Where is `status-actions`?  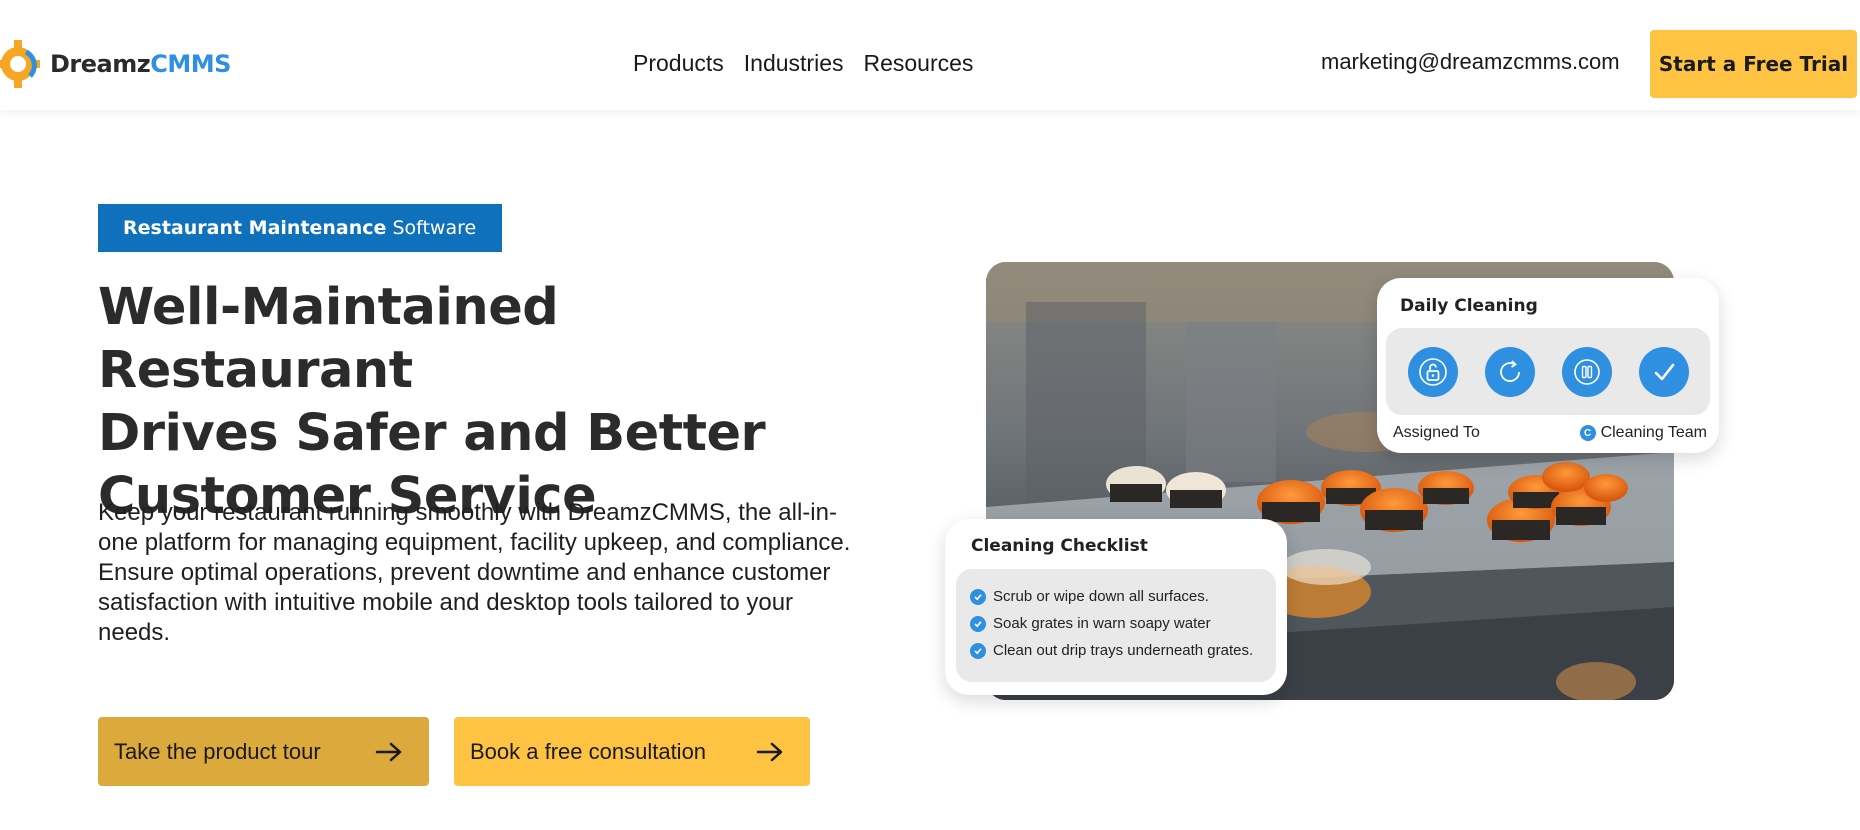
status-actions is located at coordinates (1548, 371).